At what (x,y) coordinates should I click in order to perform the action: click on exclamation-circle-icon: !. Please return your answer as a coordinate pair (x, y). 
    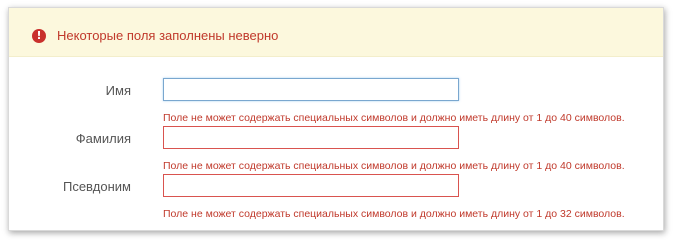
    Looking at the image, I should click on (39, 36).